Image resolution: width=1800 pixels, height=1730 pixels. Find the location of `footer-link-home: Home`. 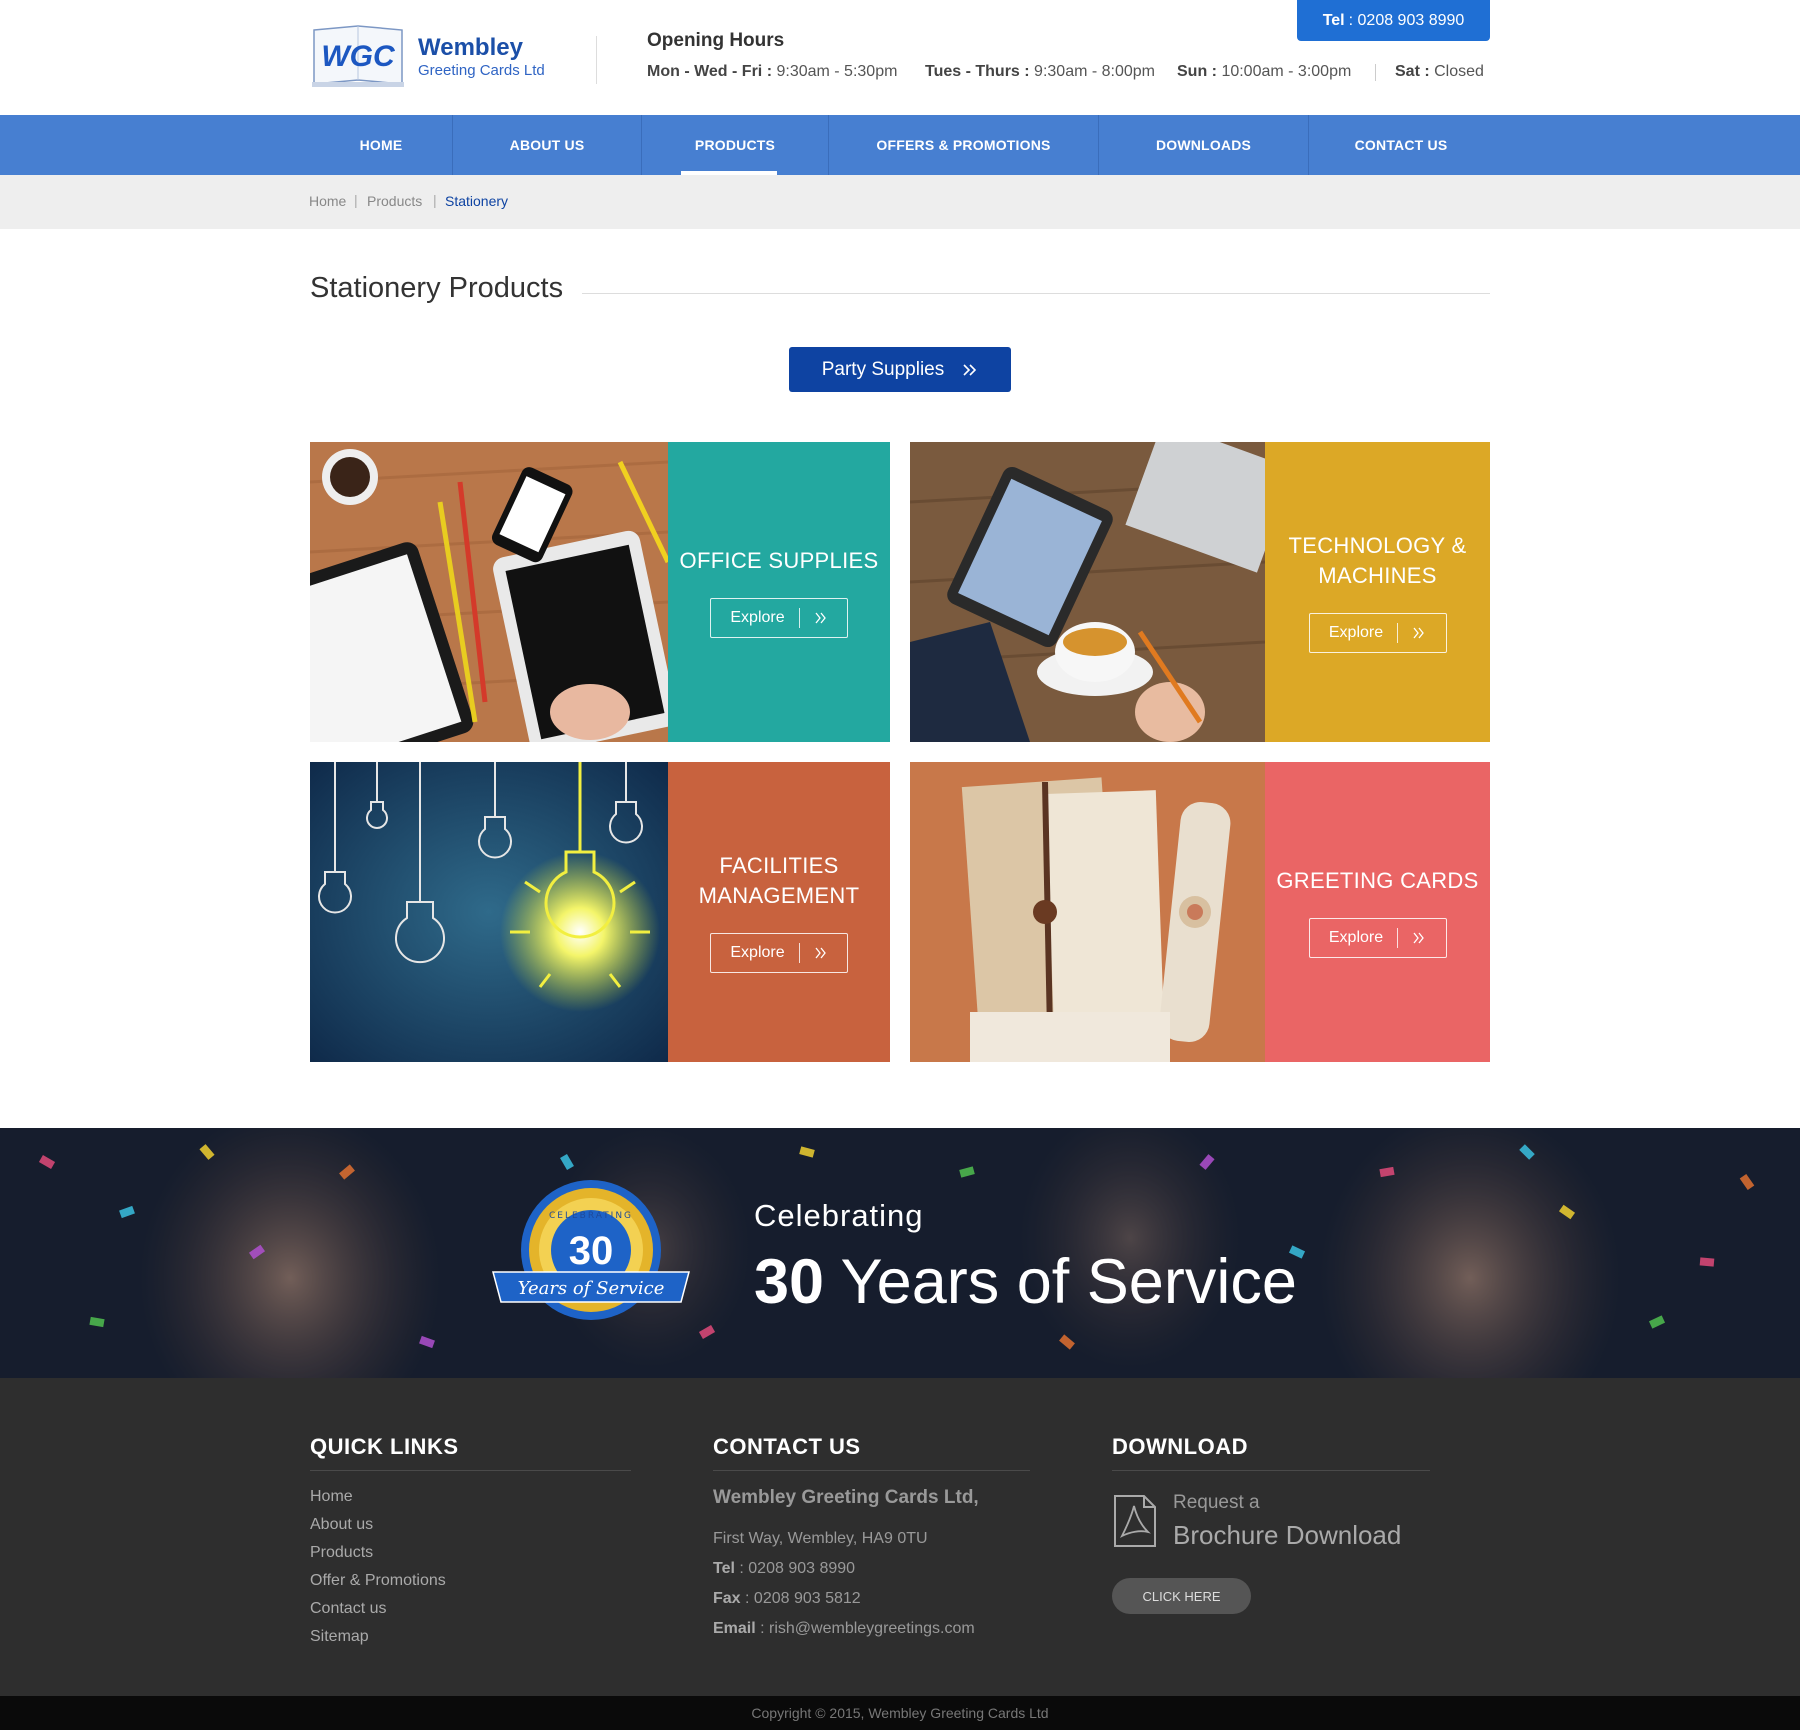

footer-link-home: Home is located at coordinates (331, 1497).